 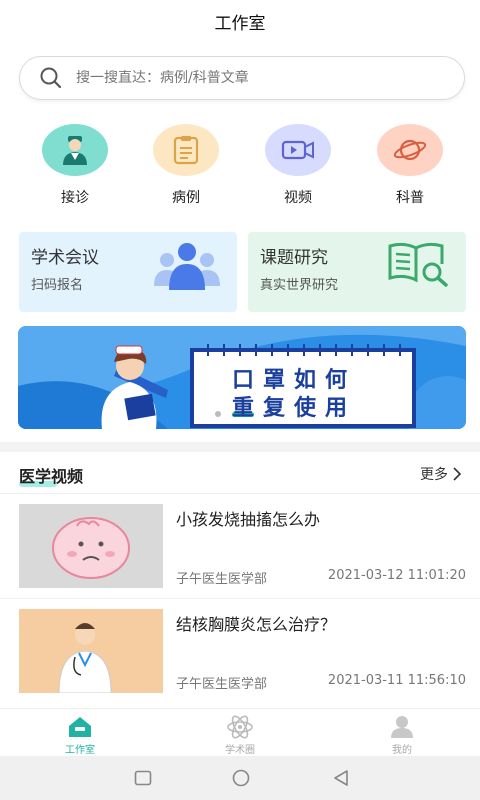 I want to click on clipboard-icon, so click(x=186, y=150).